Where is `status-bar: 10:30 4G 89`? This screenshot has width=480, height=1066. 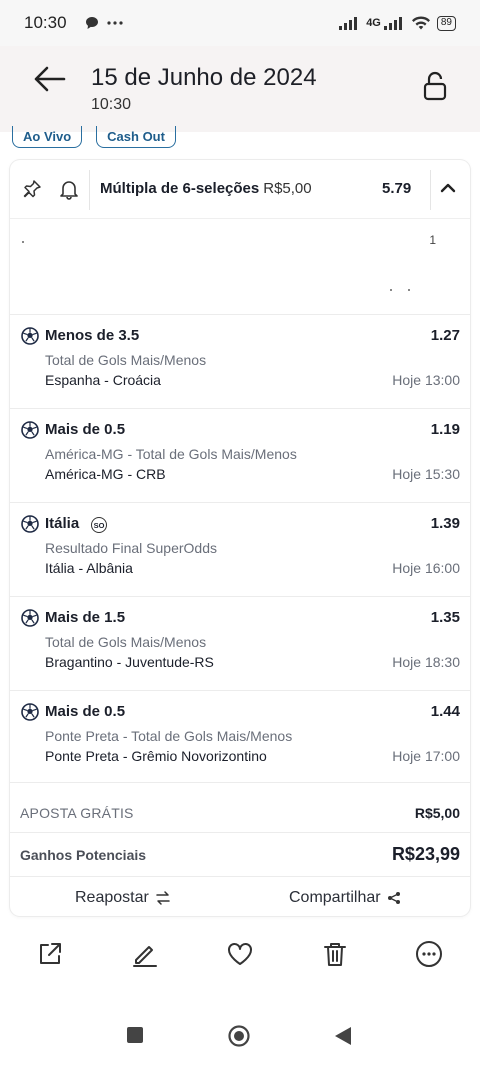
status-bar: 10:30 4G 89 is located at coordinates (240, 23).